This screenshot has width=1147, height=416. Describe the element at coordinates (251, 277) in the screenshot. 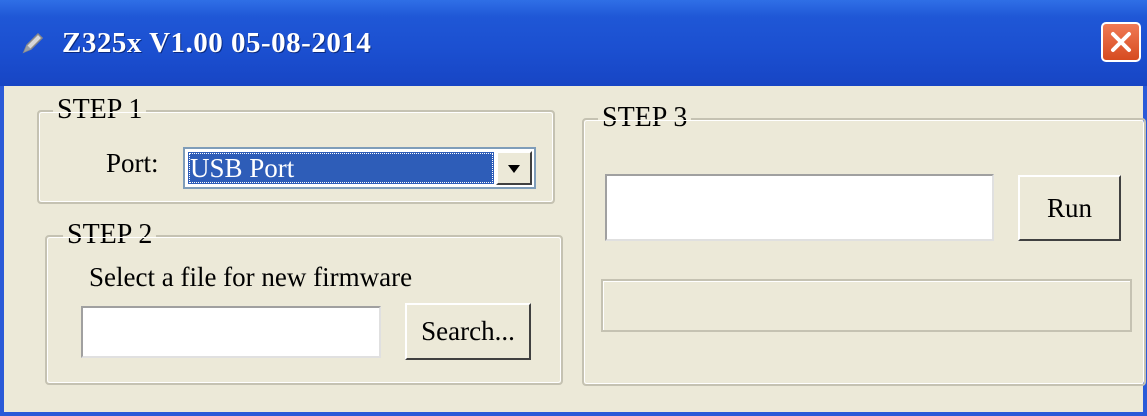

I see `firmware-instruction: Select a file for new firmware` at that location.